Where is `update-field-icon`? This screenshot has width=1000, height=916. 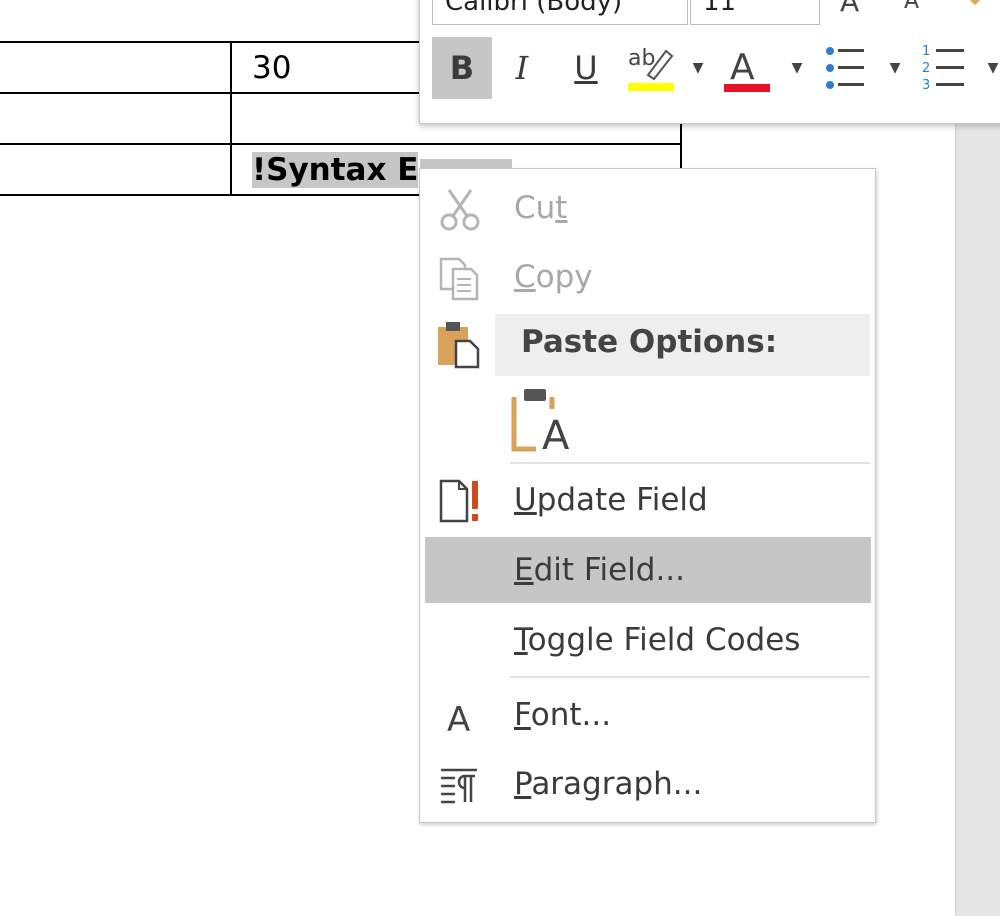
update-field-icon is located at coordinates (460, 501).